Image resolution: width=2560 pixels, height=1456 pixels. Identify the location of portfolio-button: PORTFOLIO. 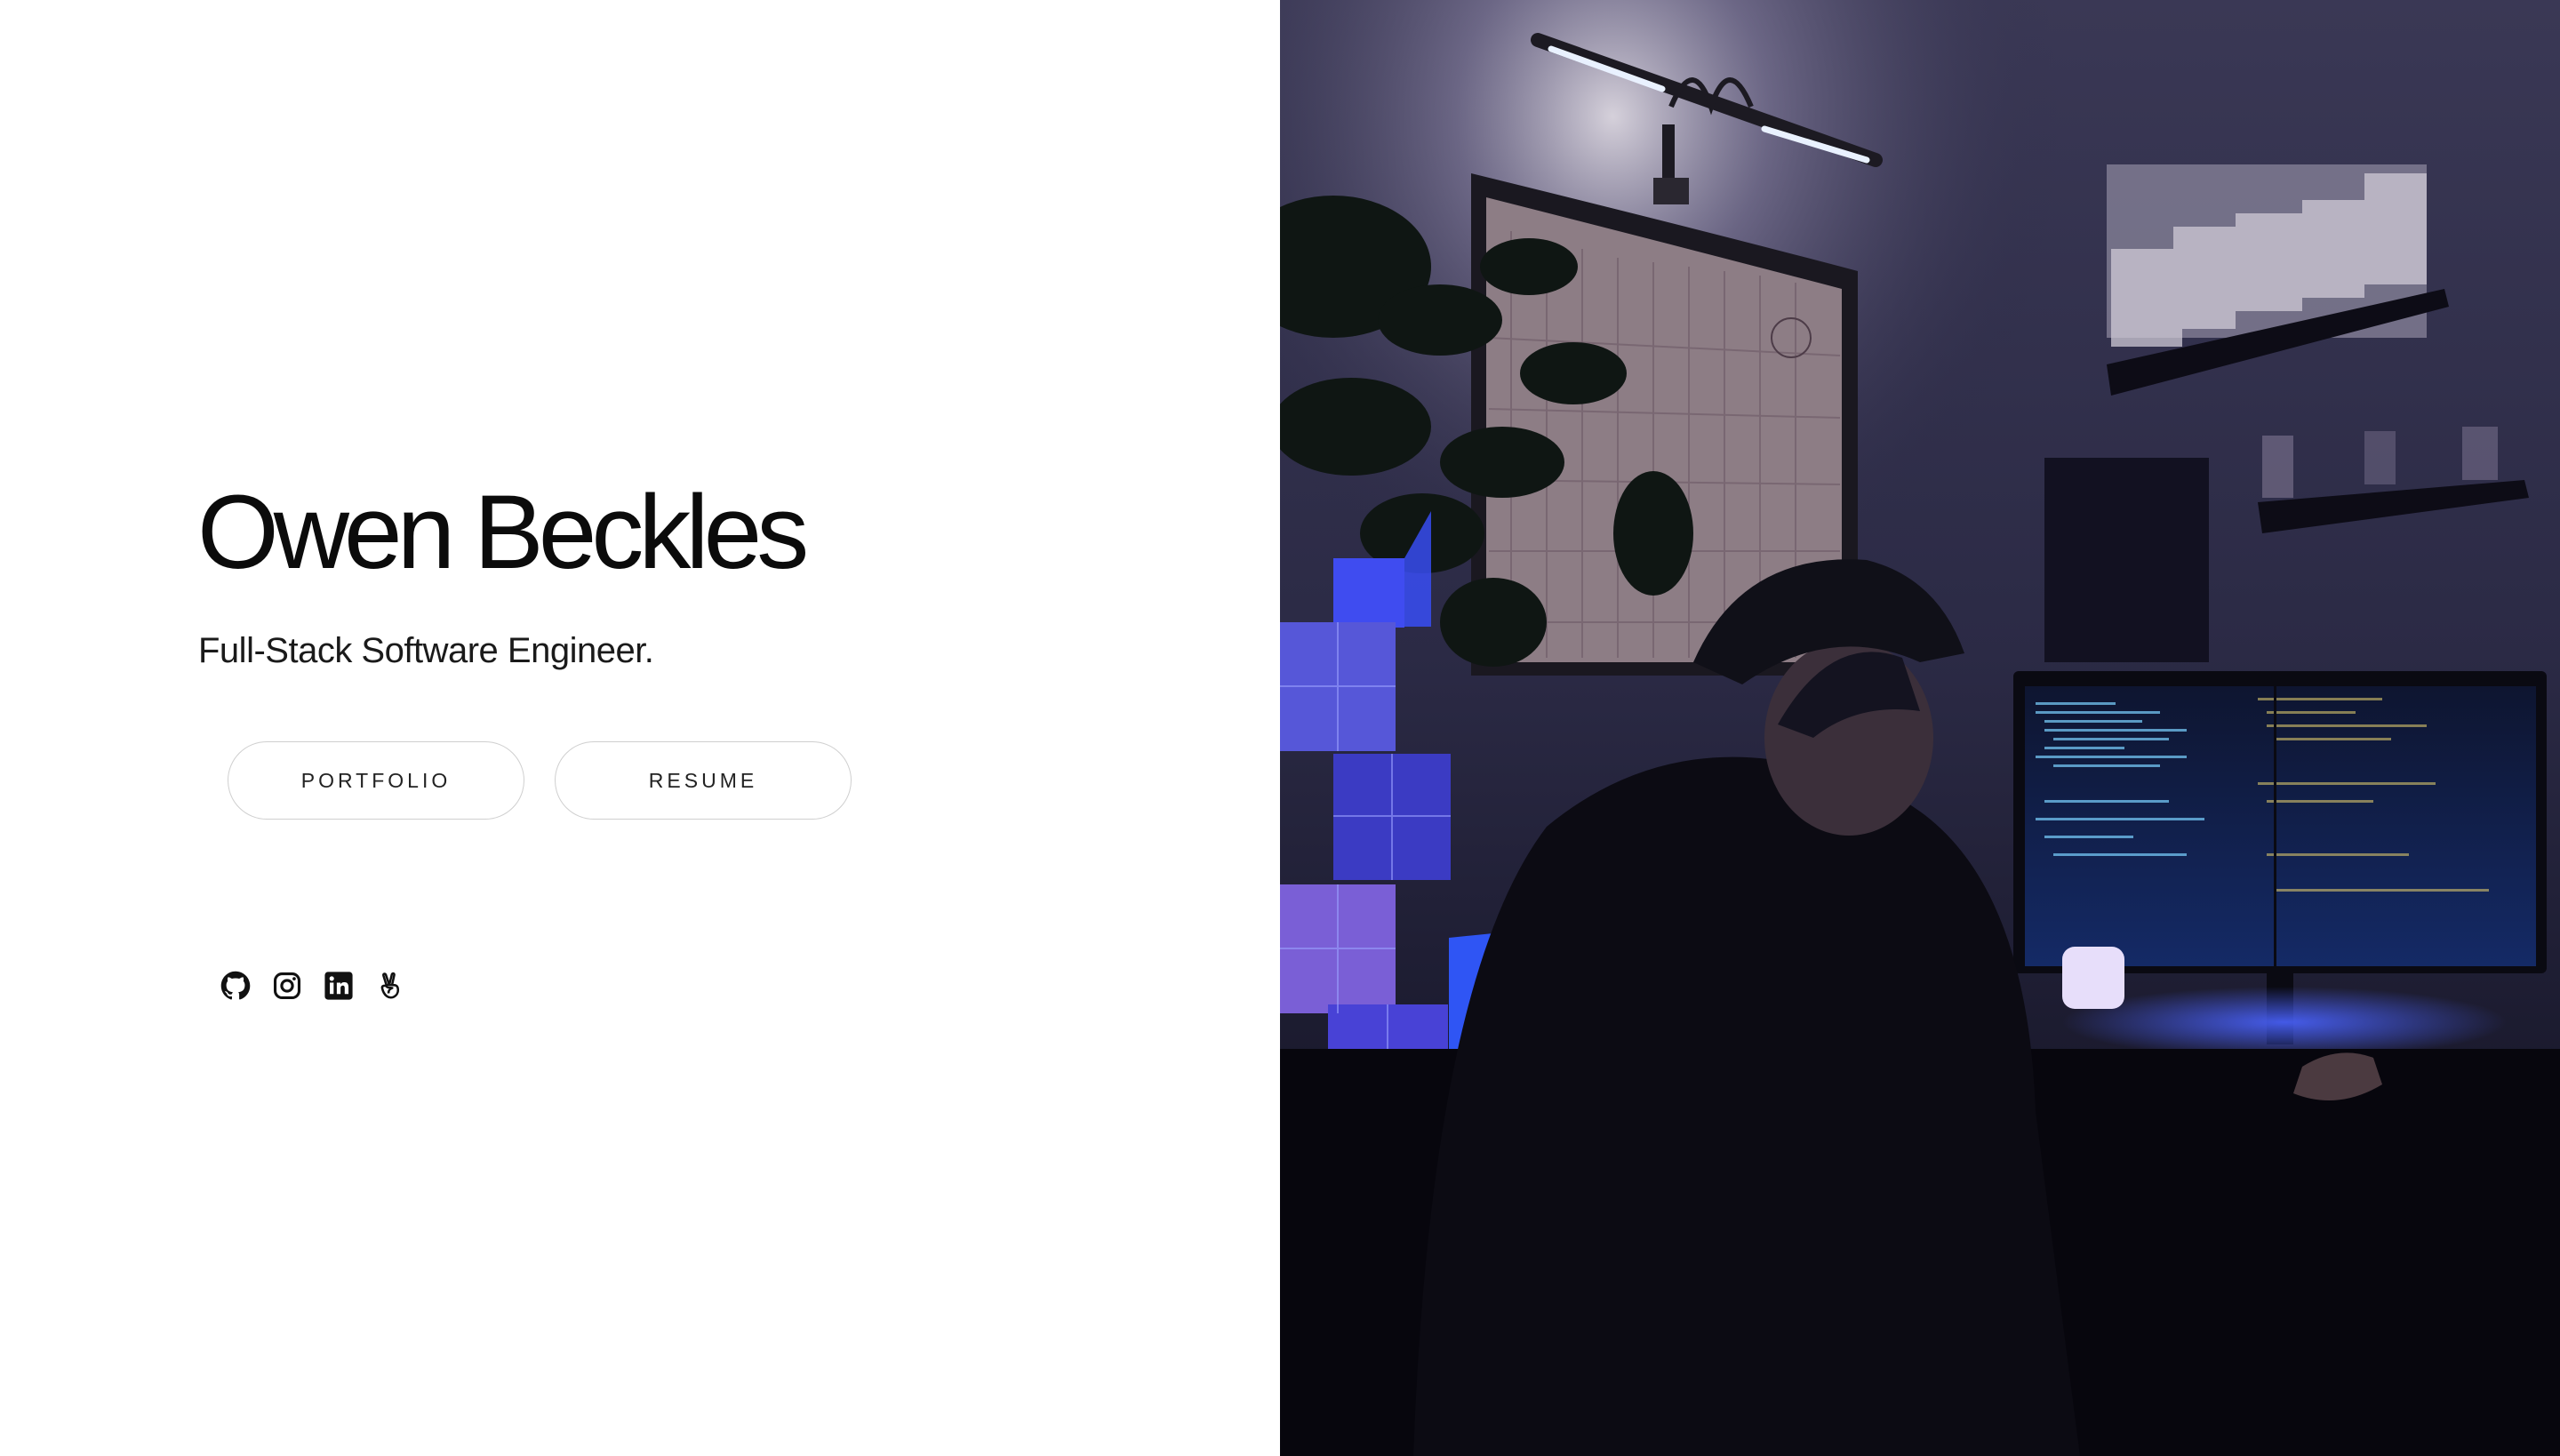
(376, 780).